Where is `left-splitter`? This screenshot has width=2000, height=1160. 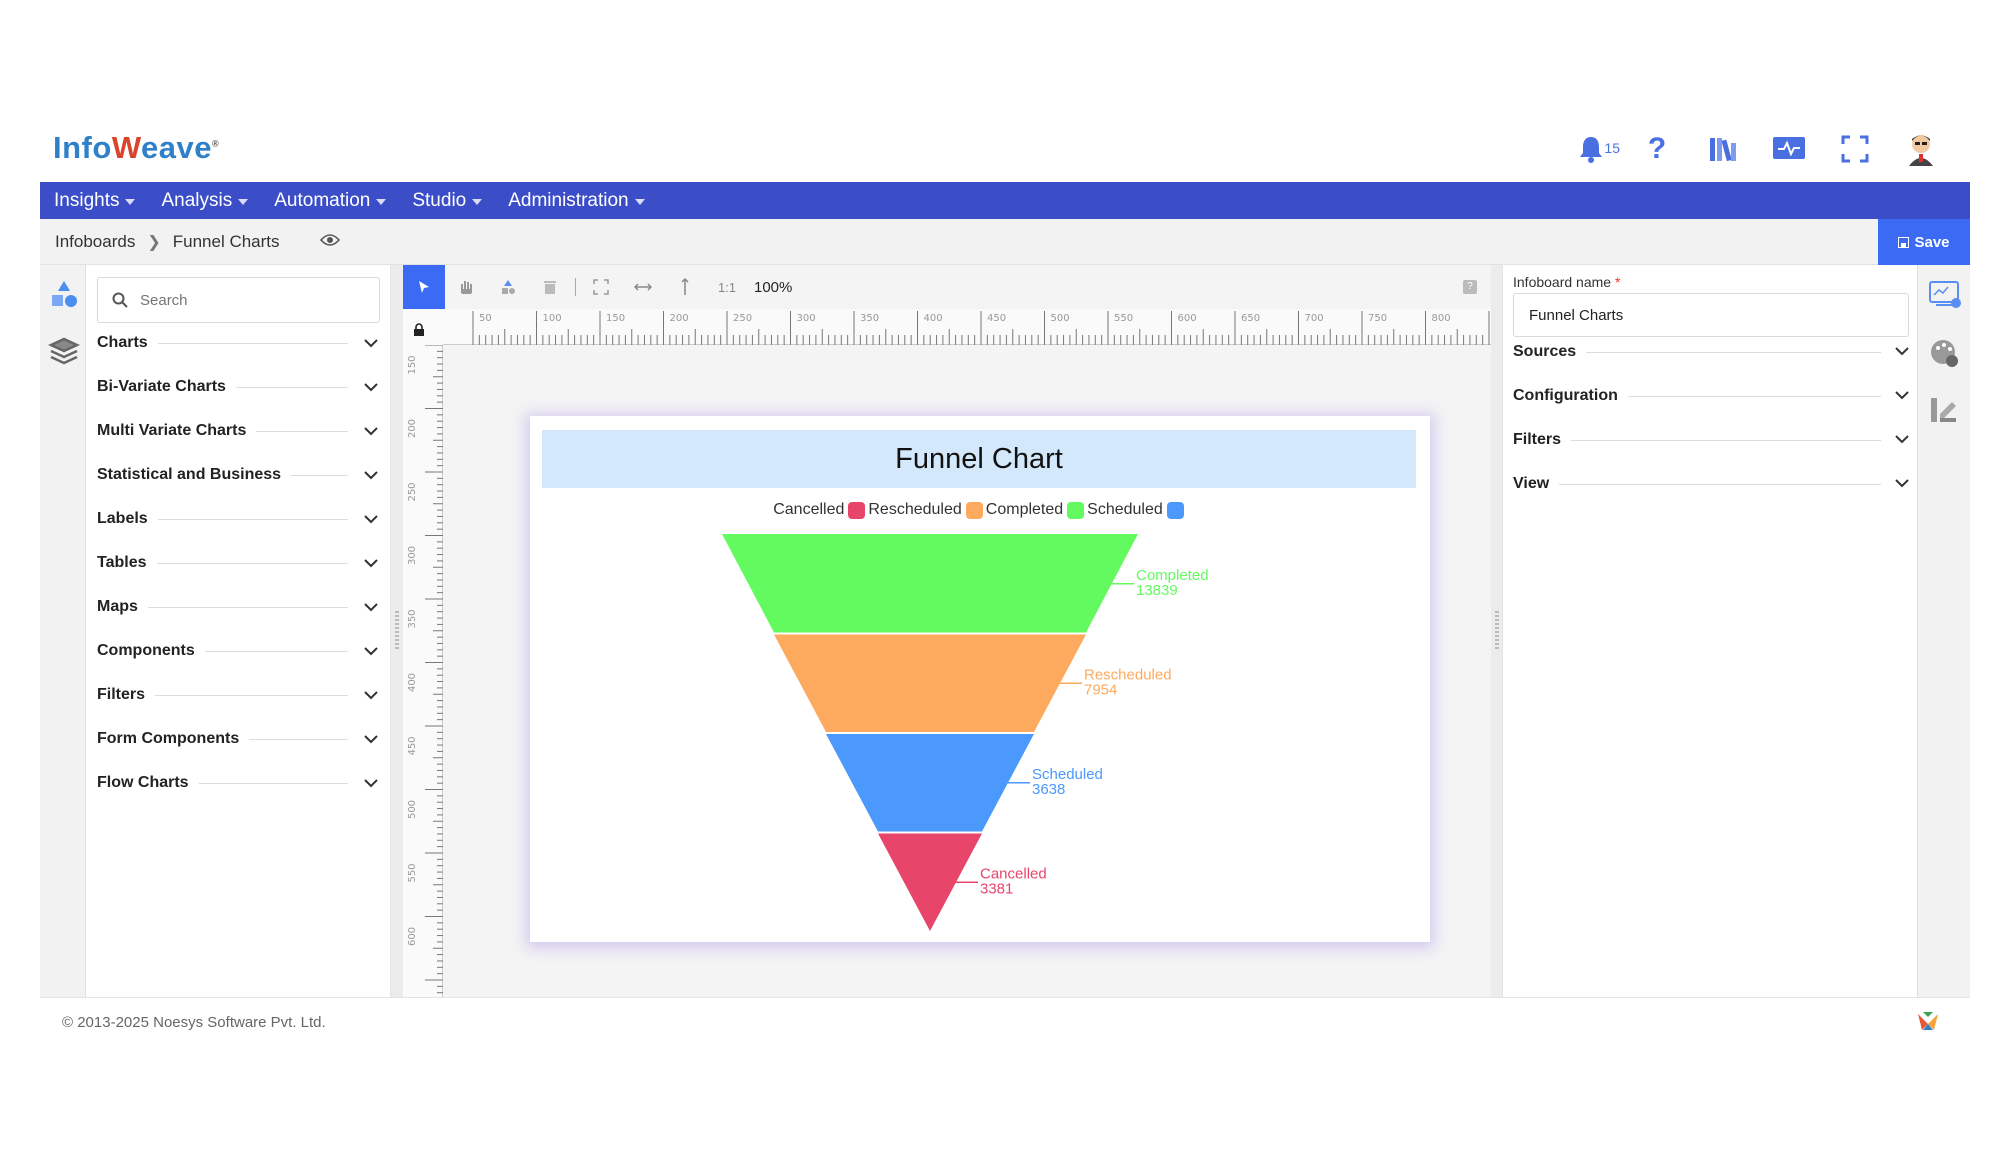 left-splitter is located at coordinates (397, 631).